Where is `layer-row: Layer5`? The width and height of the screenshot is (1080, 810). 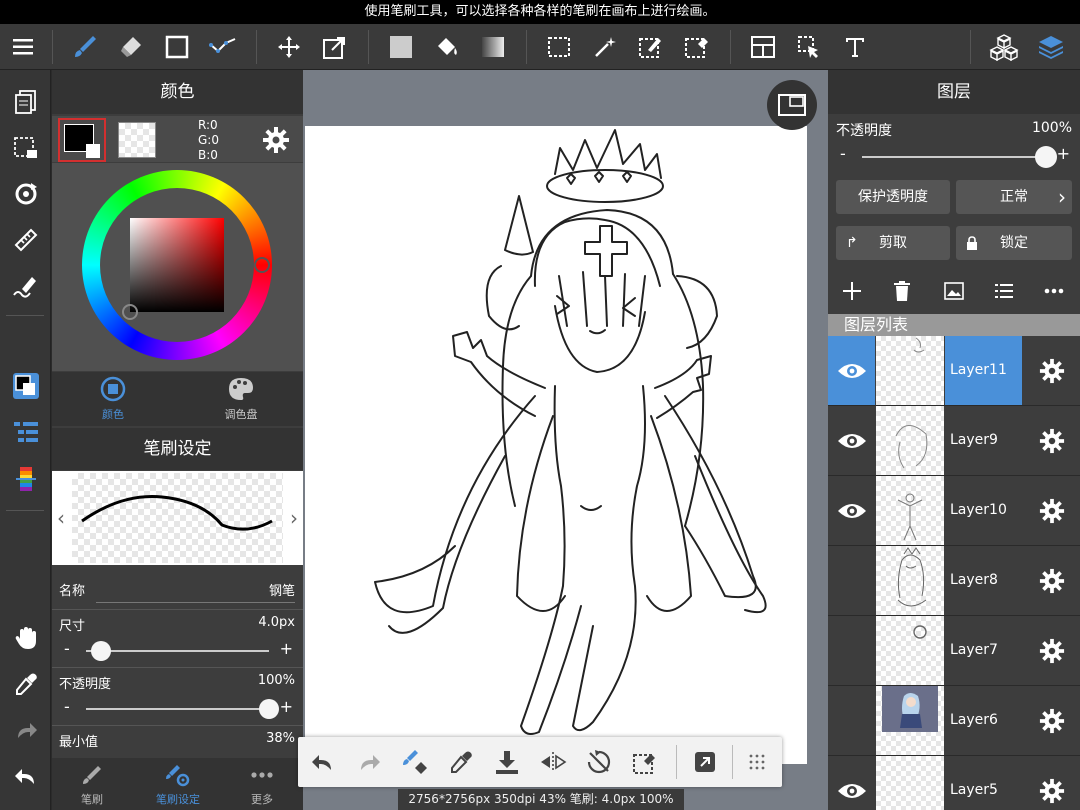
layer-row: Layer5 is located at coordinates (954, 783).